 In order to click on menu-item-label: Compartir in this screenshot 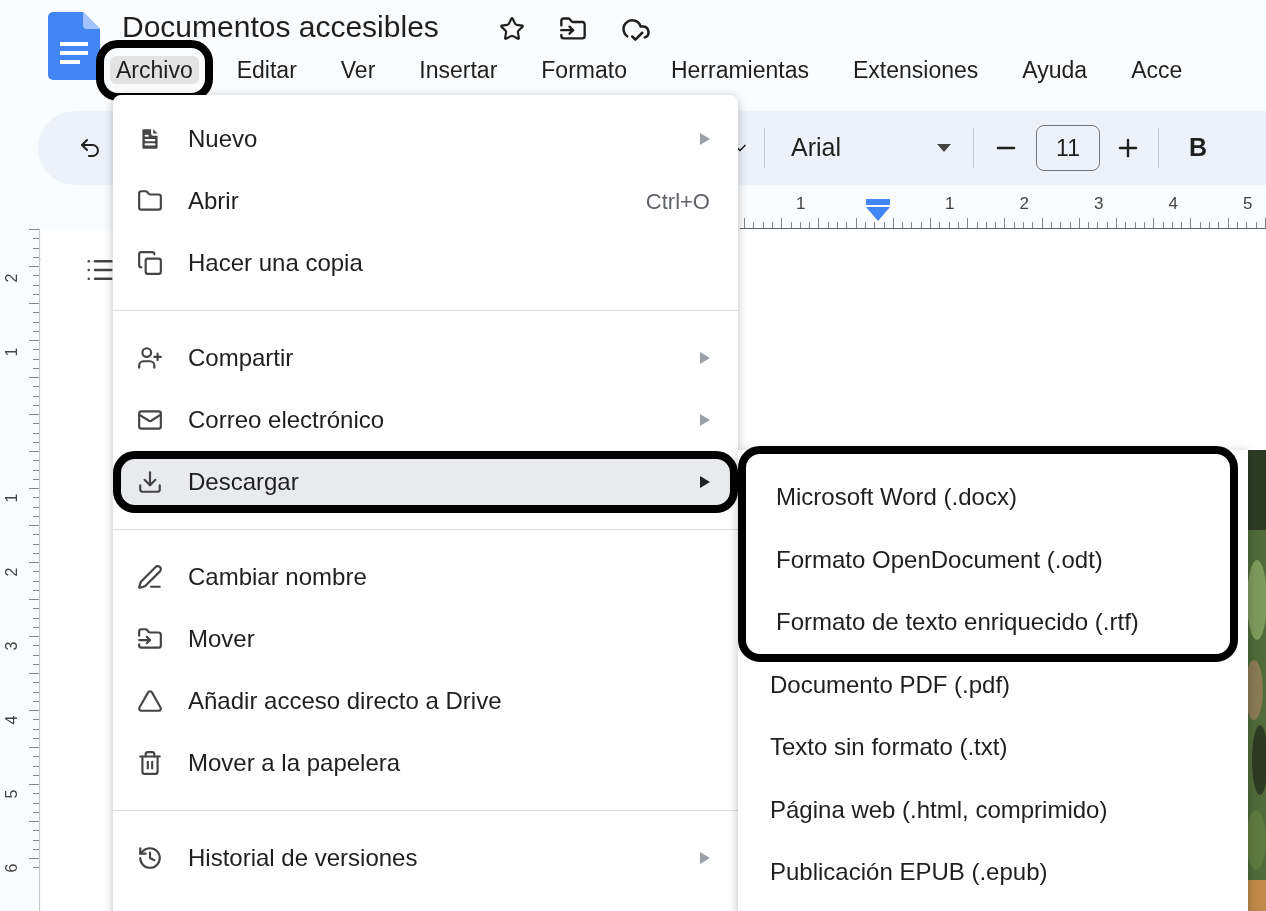, I will do `click(241, 358)`.